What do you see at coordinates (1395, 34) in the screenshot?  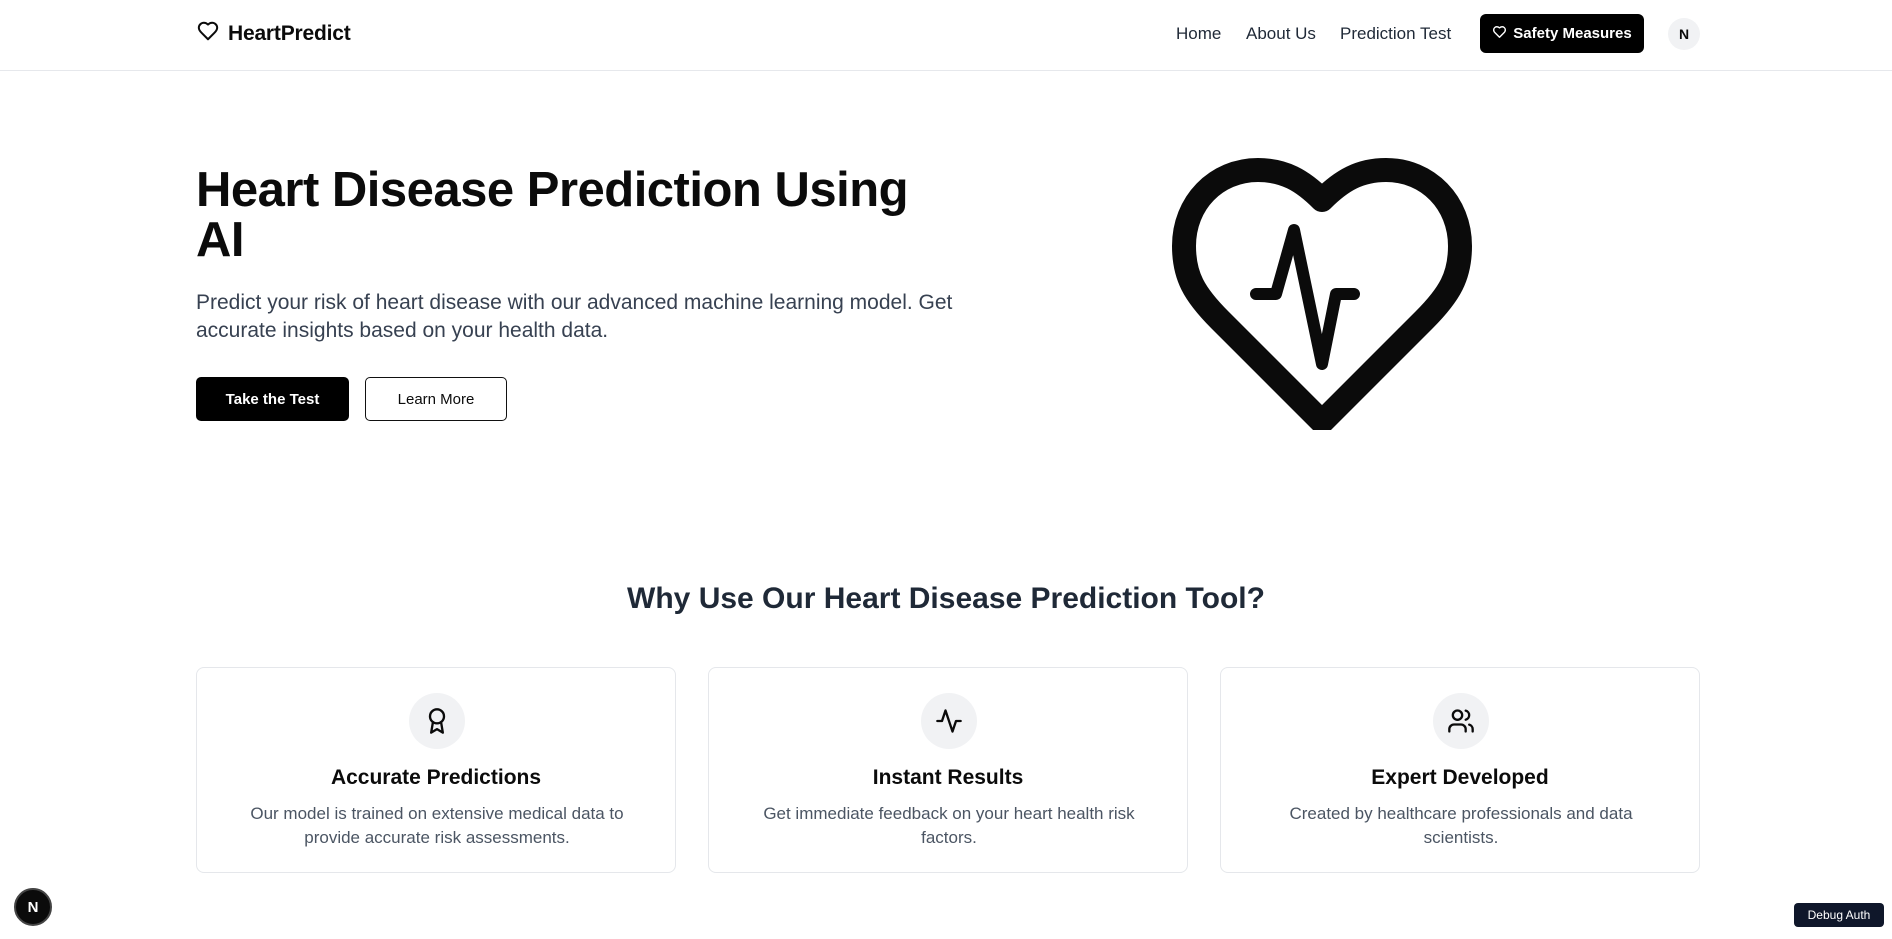 I see `nav-link-prediction-test: Prediction Test` at bounding box center [1395, 34].